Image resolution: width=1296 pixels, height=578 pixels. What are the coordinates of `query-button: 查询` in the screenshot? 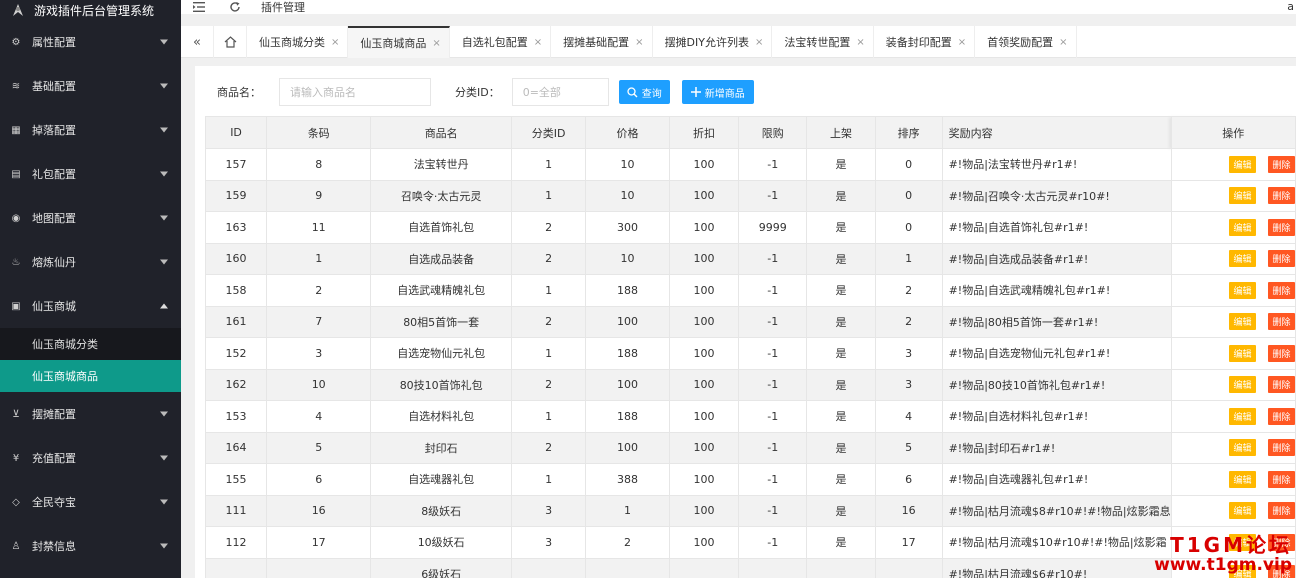 It's located at (644, 92).